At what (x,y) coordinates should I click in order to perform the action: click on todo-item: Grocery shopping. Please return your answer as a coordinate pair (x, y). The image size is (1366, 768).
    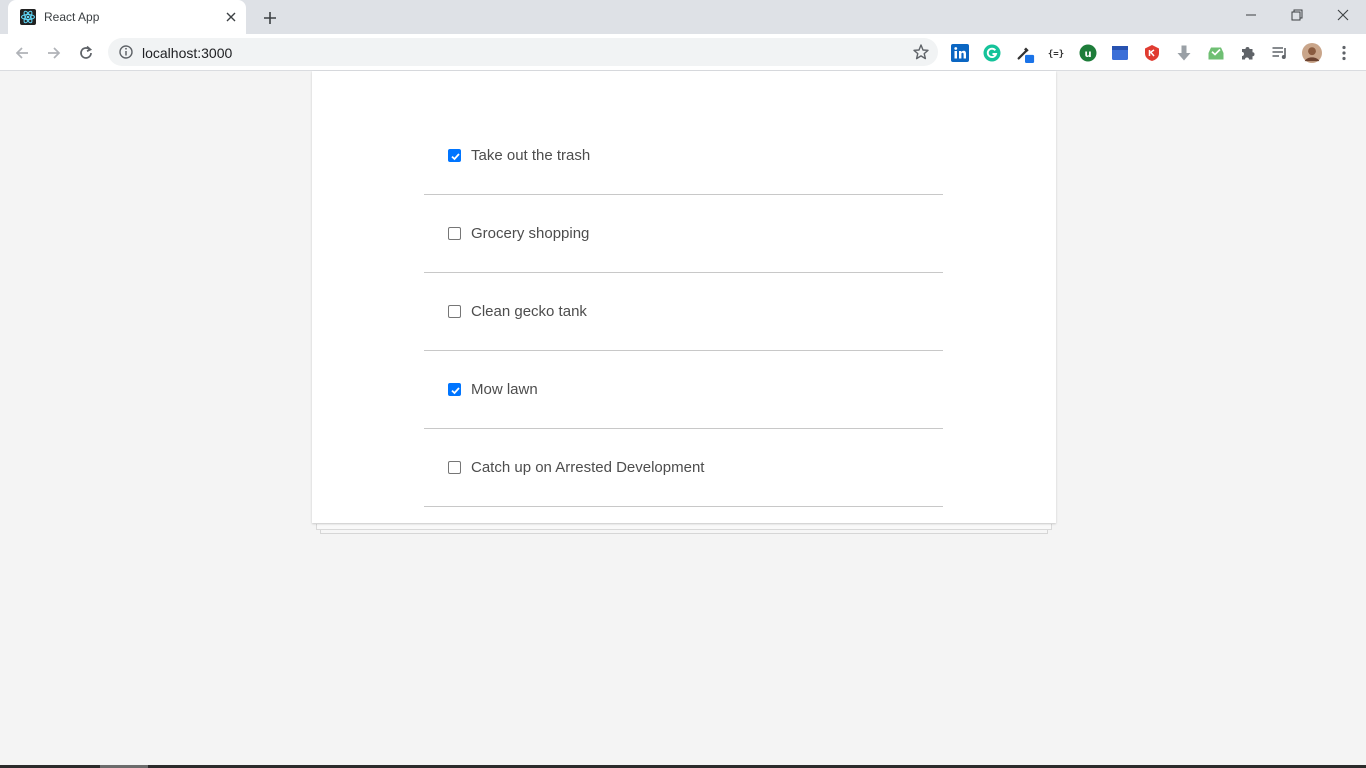
    Looking at the image, I should click on (683, 234).